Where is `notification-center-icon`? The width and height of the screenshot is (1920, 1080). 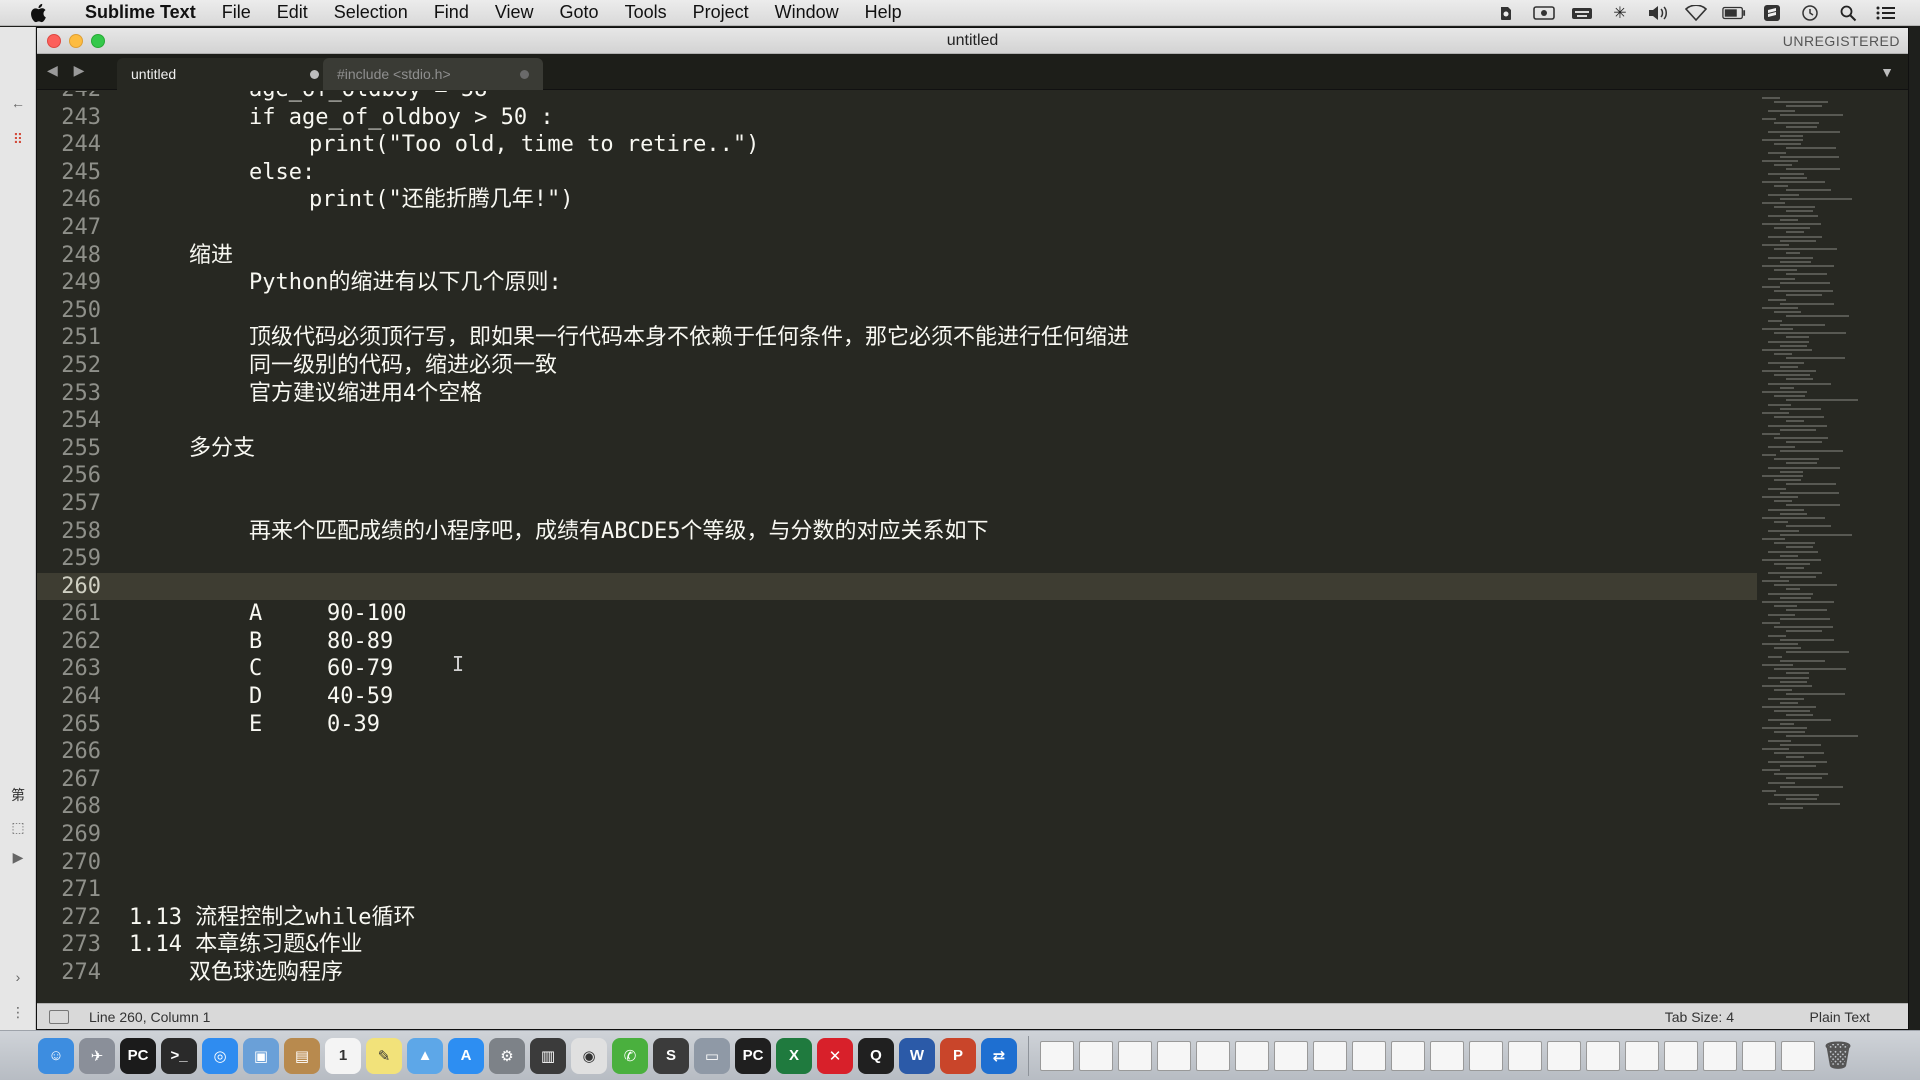
notification-center-icon is located at coordinates (1886, 13).